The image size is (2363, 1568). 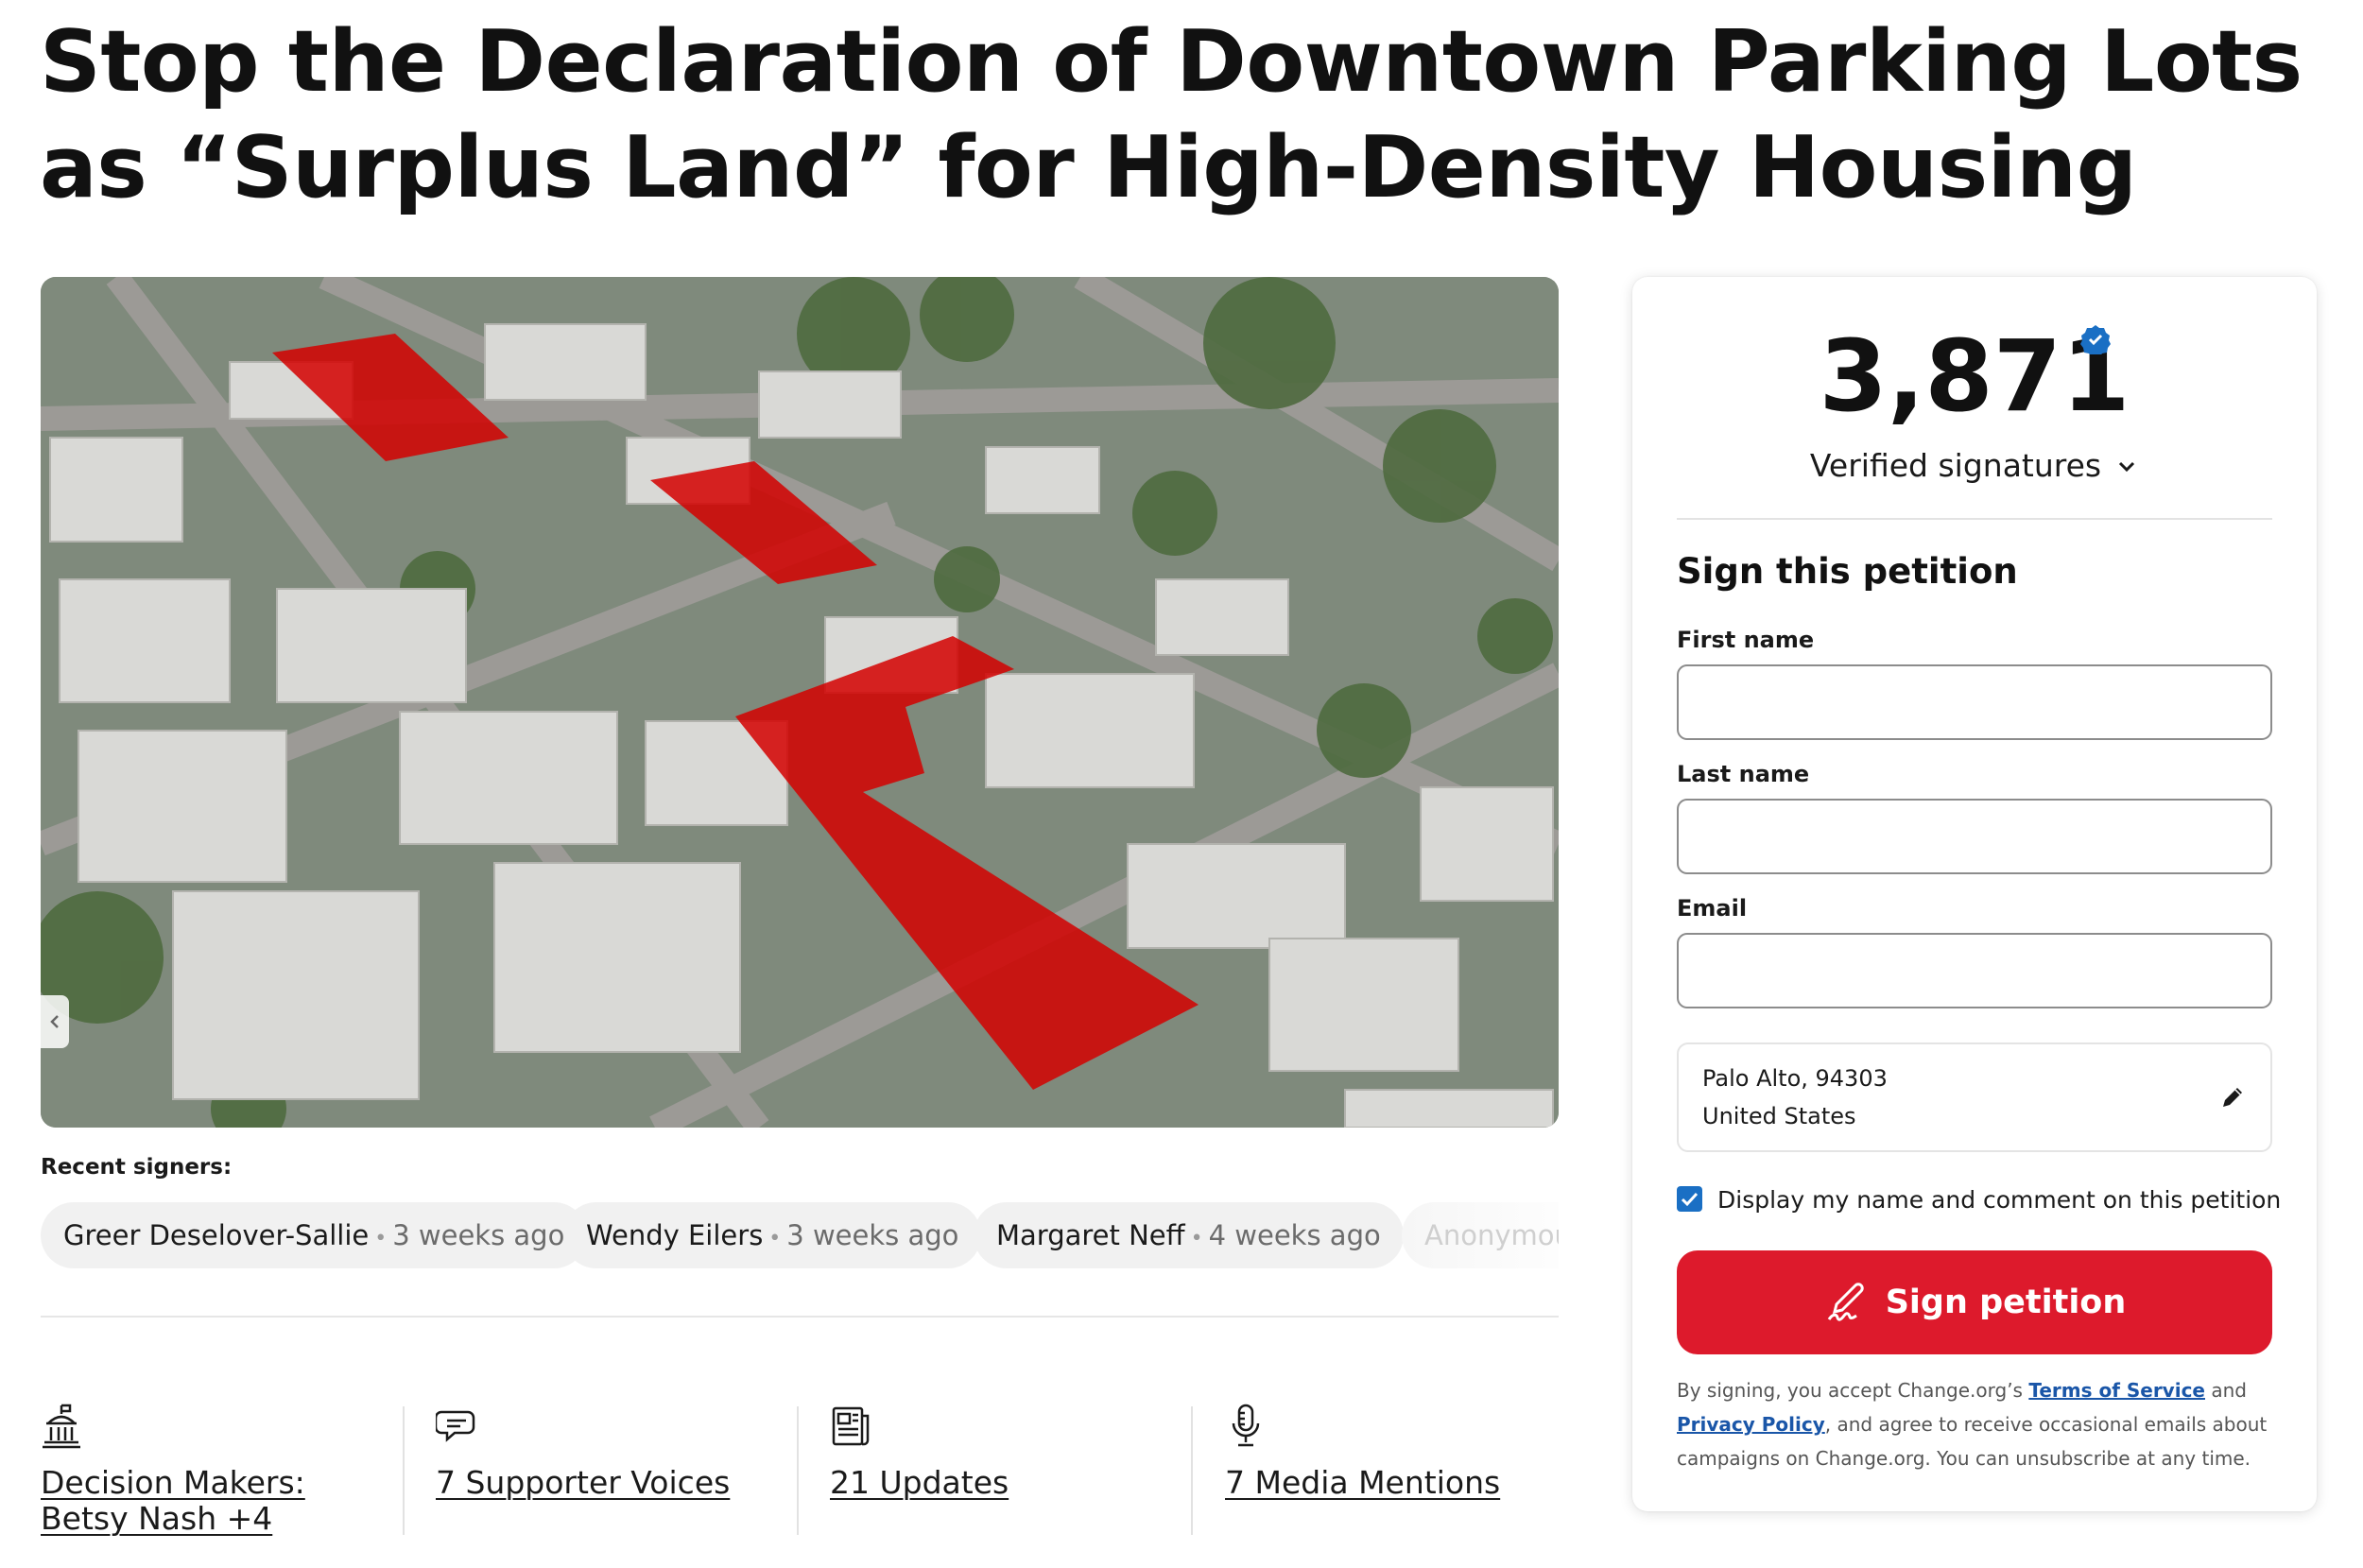 I want to click on stat-updates: 21 Updates, so click(x=1009, y=1469).